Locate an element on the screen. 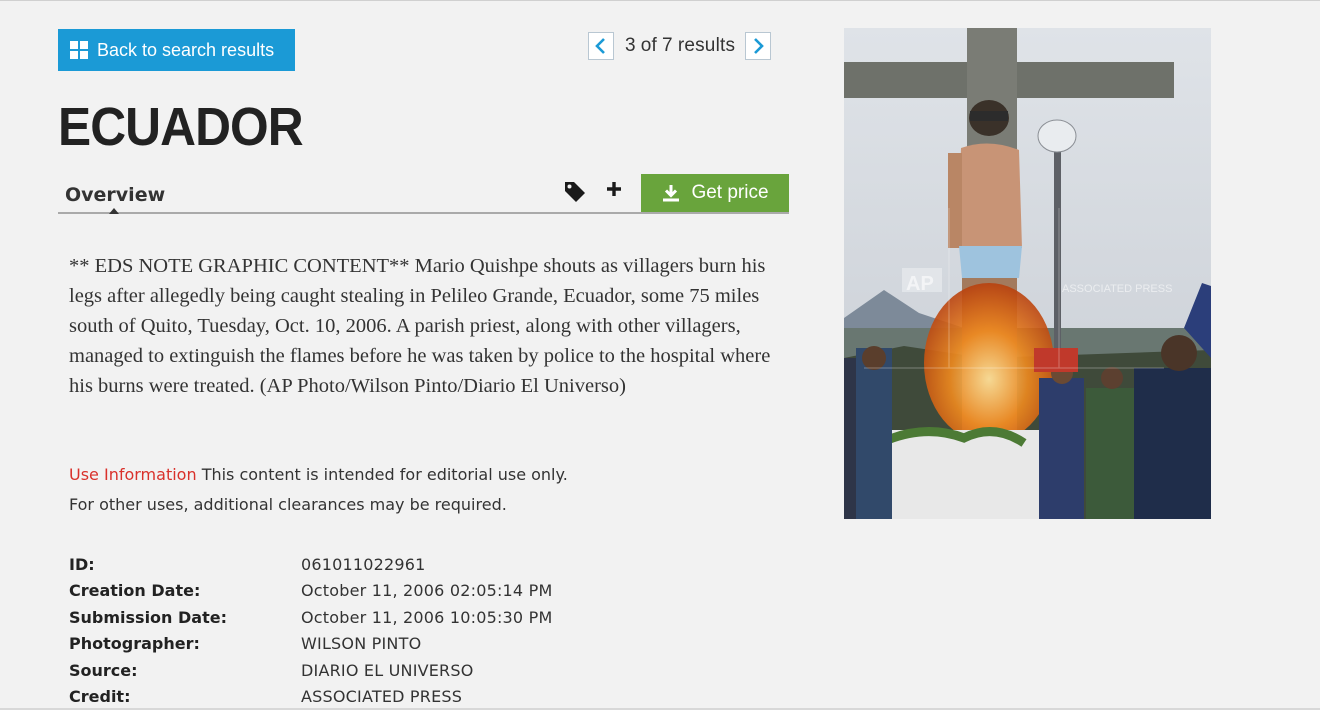 The width and height of the screenshot is (1320, 710). metadata-row: Source: DIARIO EL UNIVERSO is located at coordinates (310, 670).